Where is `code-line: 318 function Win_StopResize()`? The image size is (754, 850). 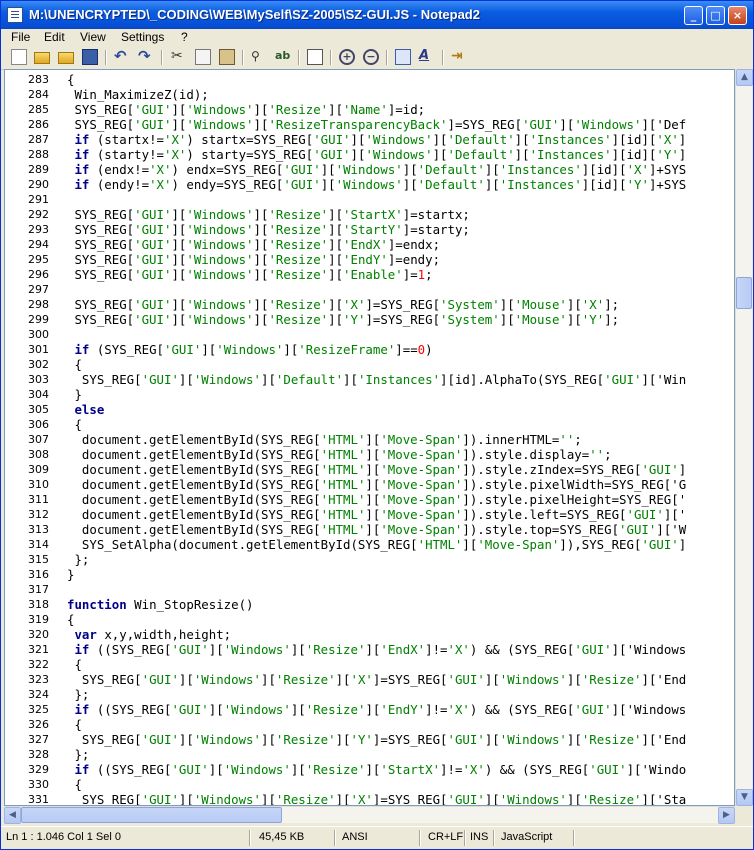
code-line: 318 function Win_StopResize() is located at coordinates (369, 604).